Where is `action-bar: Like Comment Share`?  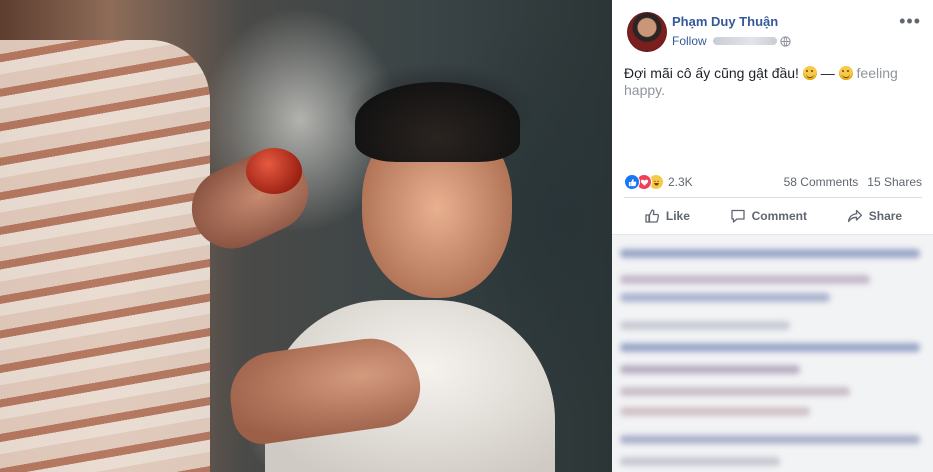 action-bar: Like Comment Share is located at coordinates (773, 216).